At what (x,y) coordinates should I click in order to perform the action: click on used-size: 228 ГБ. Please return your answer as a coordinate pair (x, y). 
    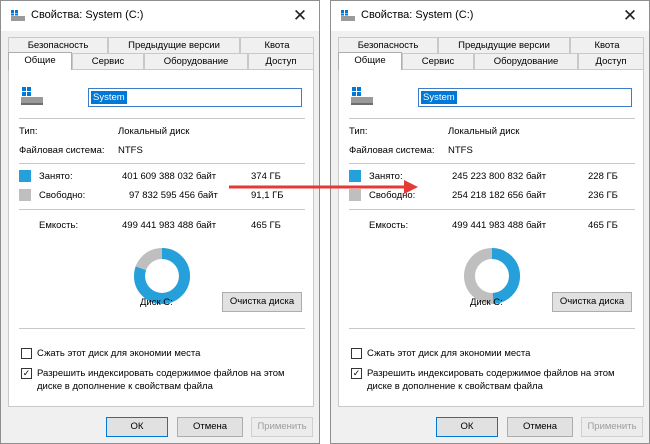
    Looking at the image, I should click on (603, 176).